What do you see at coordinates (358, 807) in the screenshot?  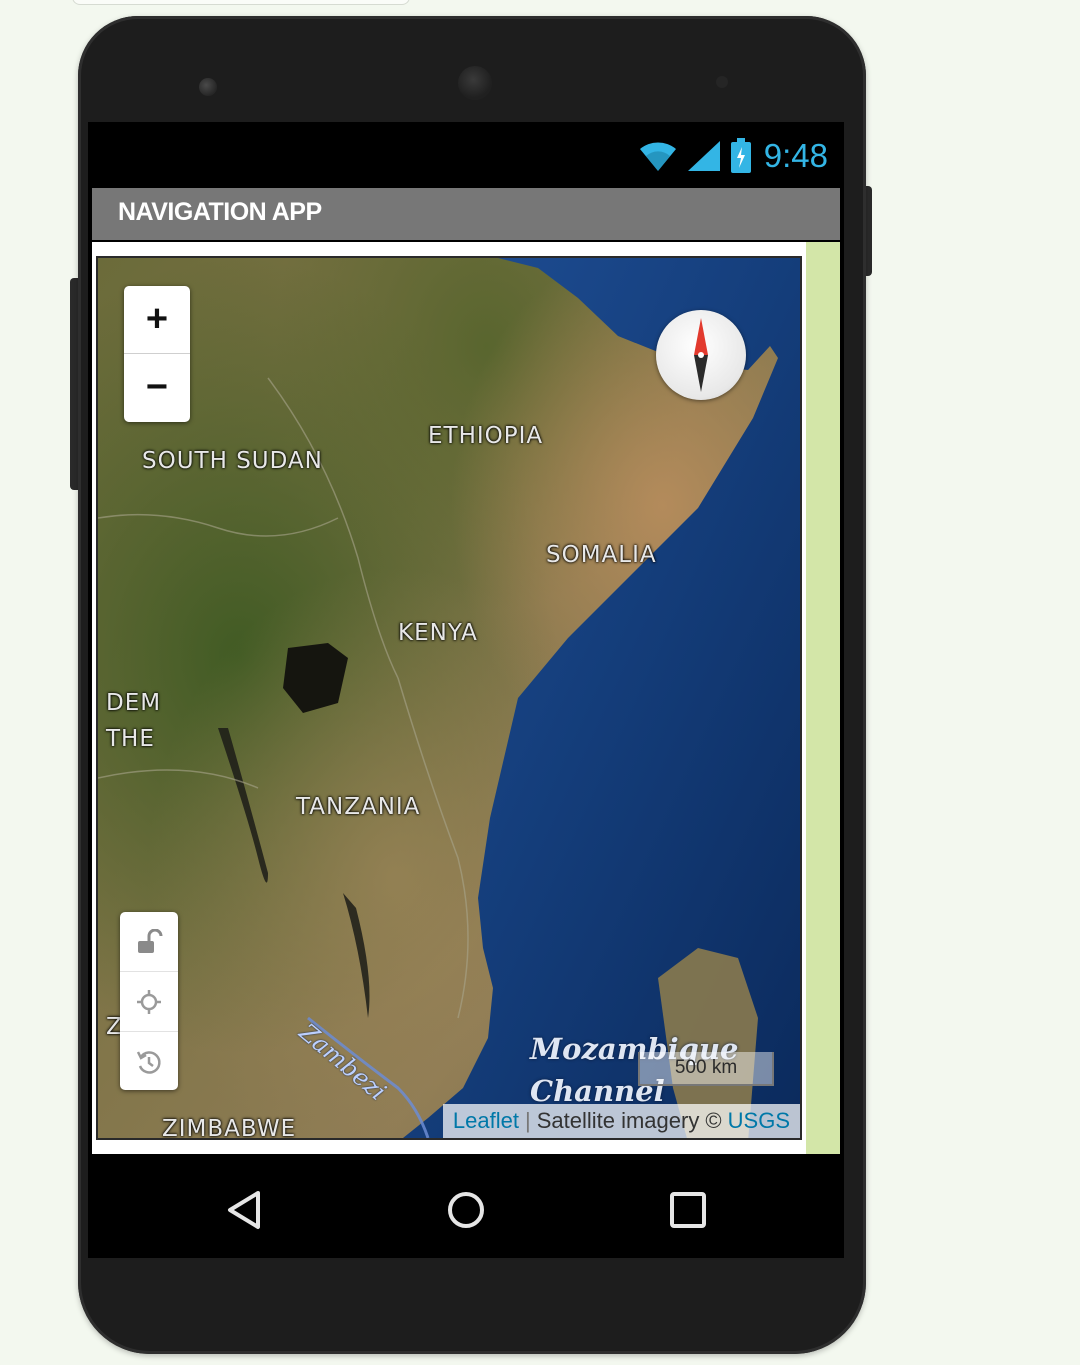 I see `label-tanzania: TANZANIA` at bounding box center [358, 807].